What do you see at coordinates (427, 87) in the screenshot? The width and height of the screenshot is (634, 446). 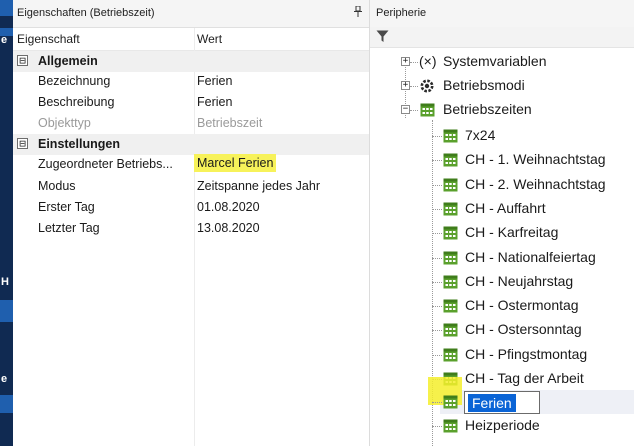 I see `gear-icon` at bounding box center [427, 87].